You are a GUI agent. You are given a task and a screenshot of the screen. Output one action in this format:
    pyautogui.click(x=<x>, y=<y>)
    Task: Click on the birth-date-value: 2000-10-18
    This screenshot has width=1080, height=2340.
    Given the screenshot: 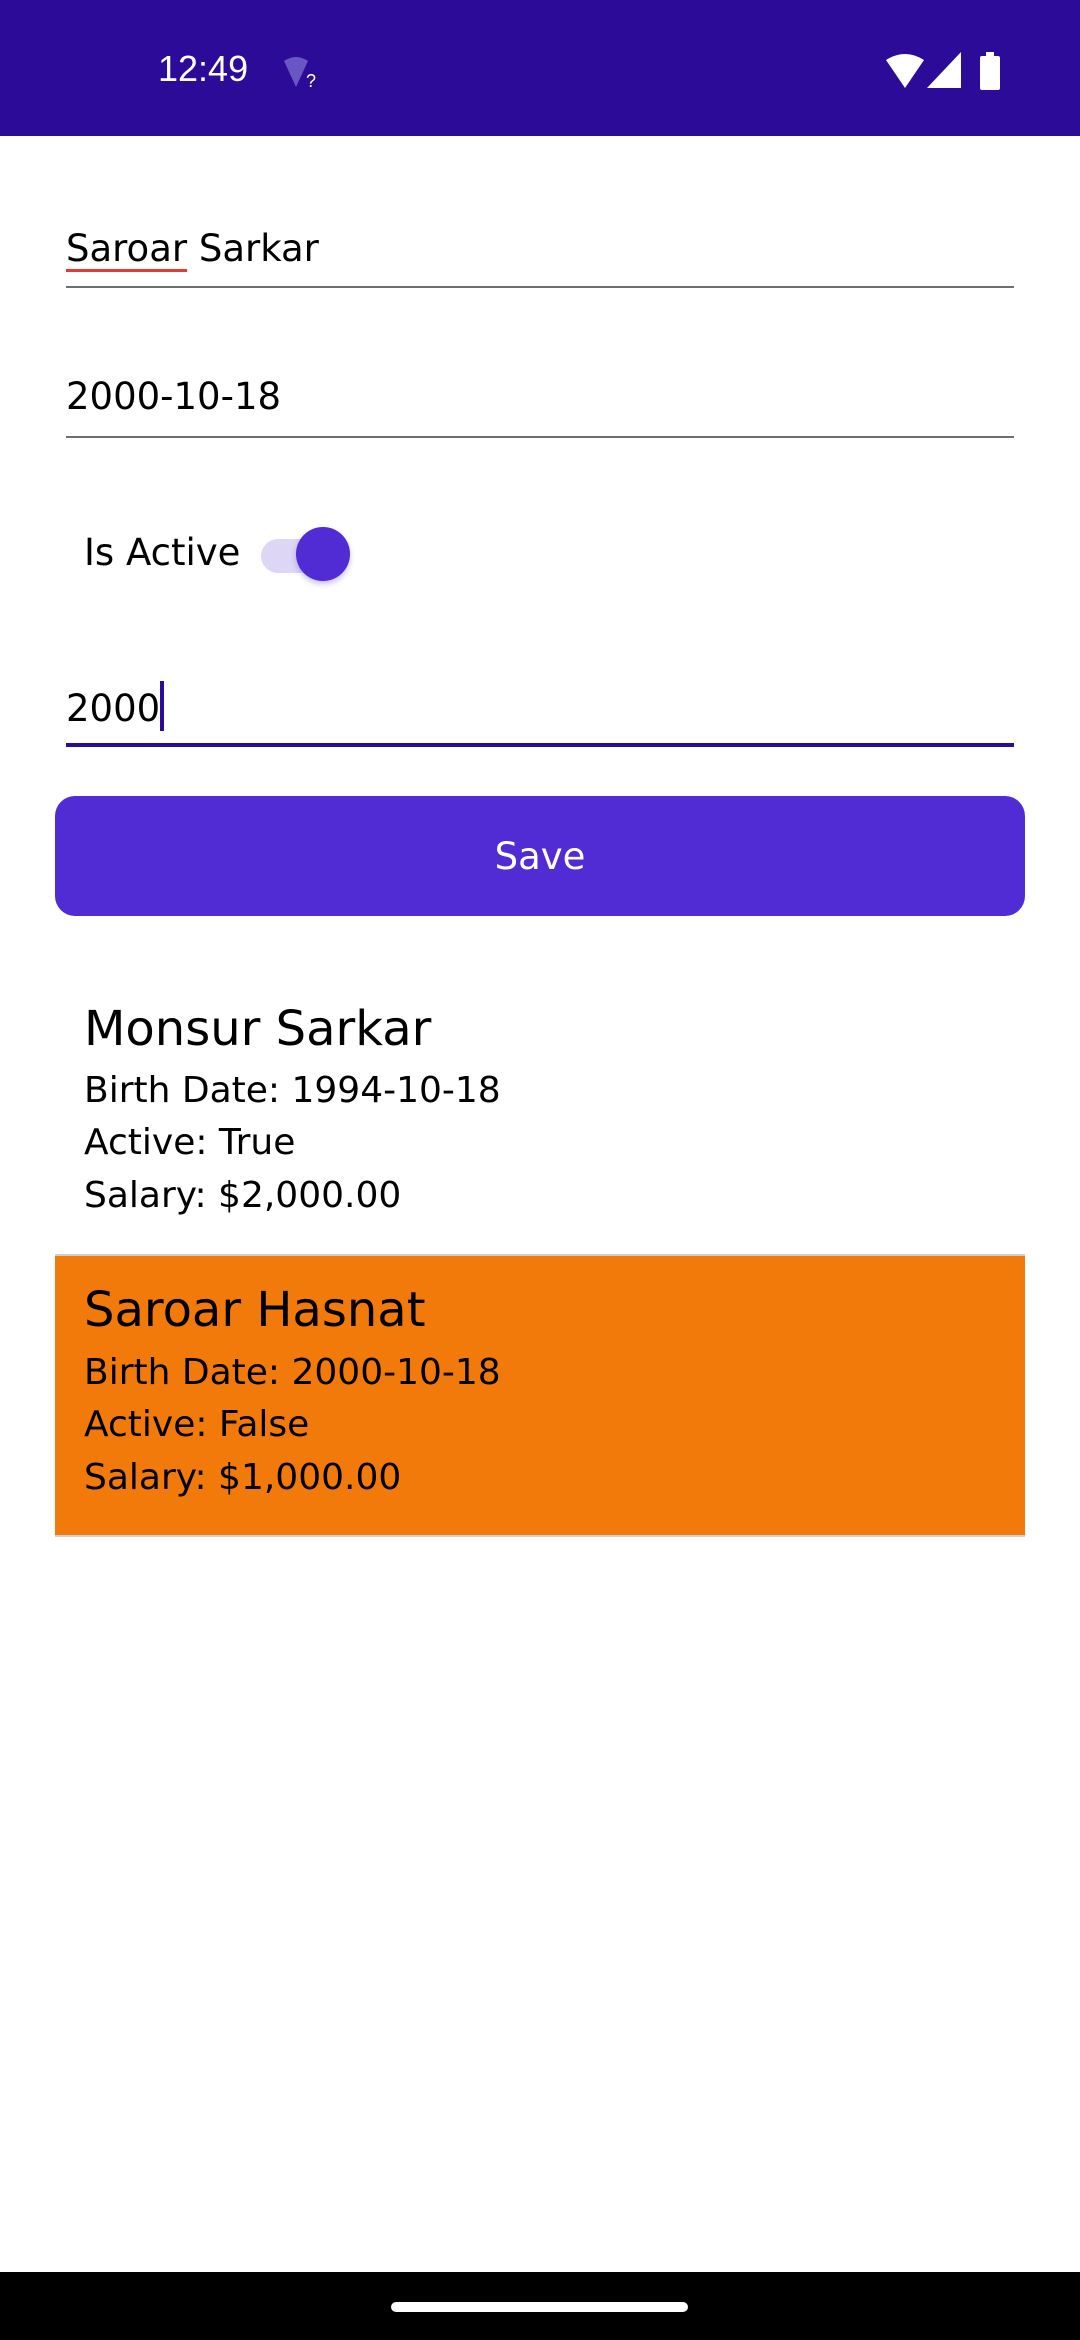 What is the action you would take?
    pyautogui.click(x=174, y=396)
    